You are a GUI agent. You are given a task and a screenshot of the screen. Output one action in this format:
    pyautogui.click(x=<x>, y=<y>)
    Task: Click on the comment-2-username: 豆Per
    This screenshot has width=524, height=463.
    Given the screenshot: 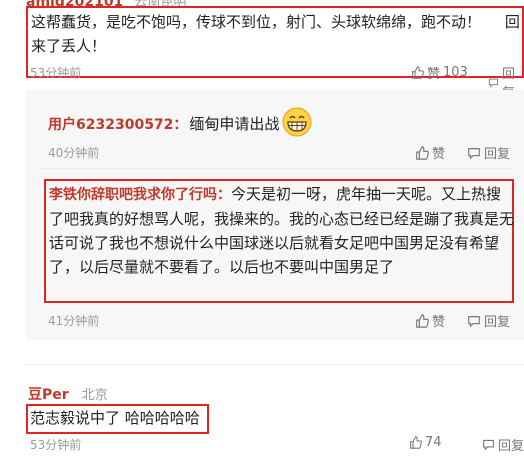 What is the action you would take?
    pyautogui.click(x=48, y=395)
    